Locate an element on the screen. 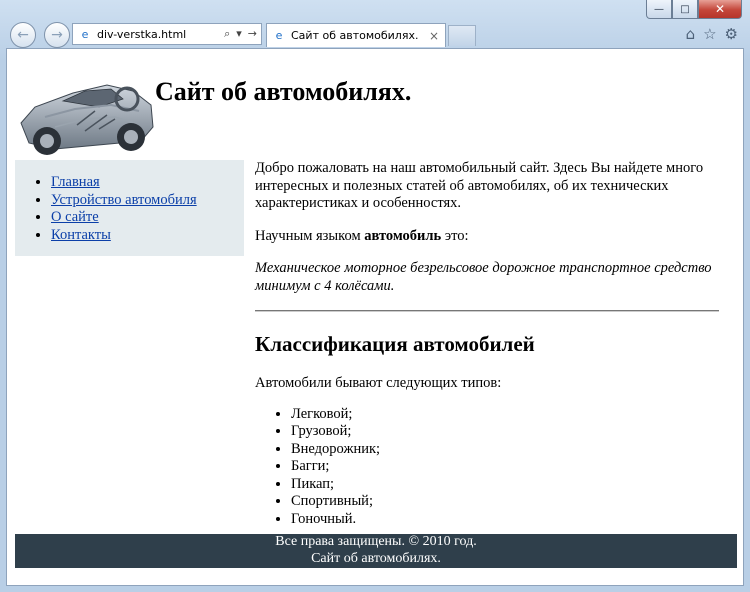  list-item: Спортивный; is located at coordinates (505, 502).